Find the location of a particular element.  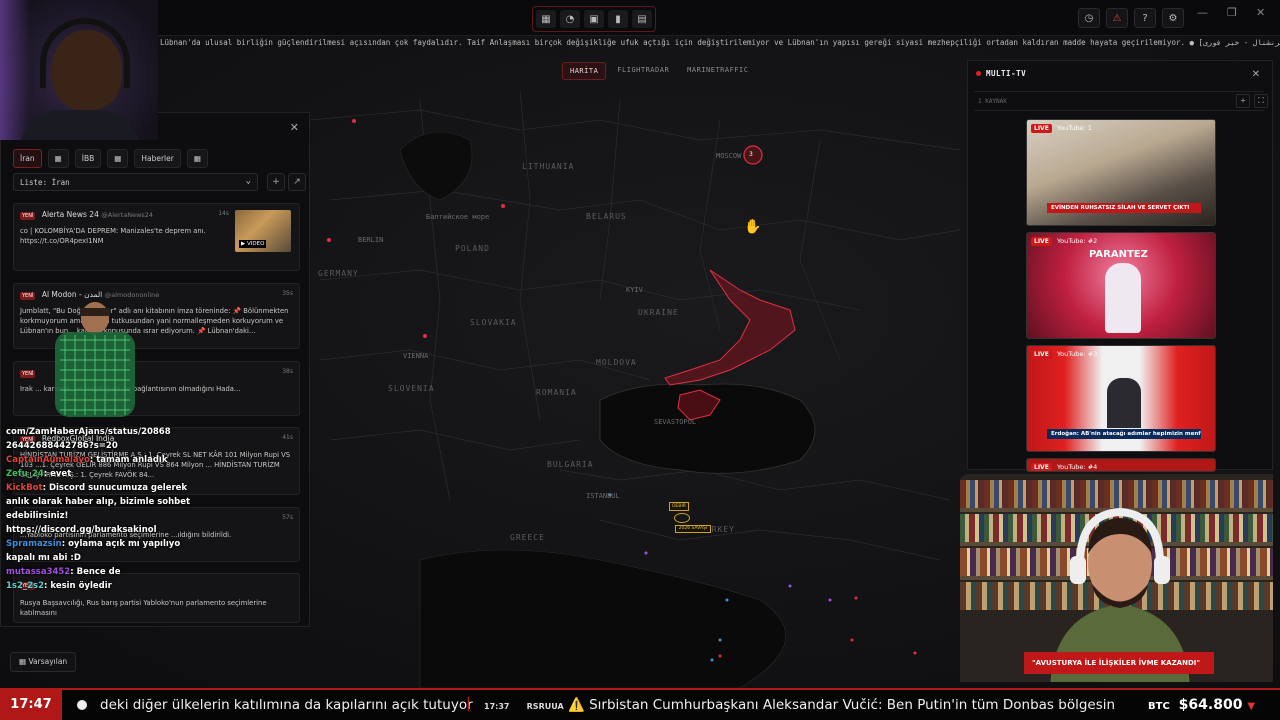

ankara-event-box: DEBIR is located at coordinates (679, 506).